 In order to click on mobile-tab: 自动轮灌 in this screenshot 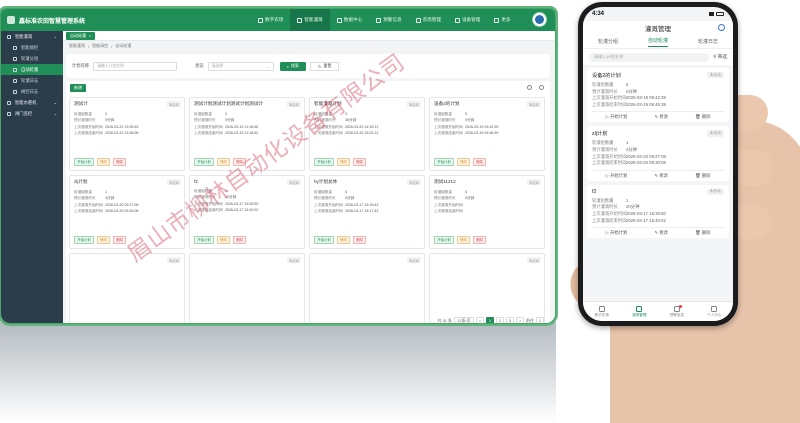, I will do `click(657, 42)`.